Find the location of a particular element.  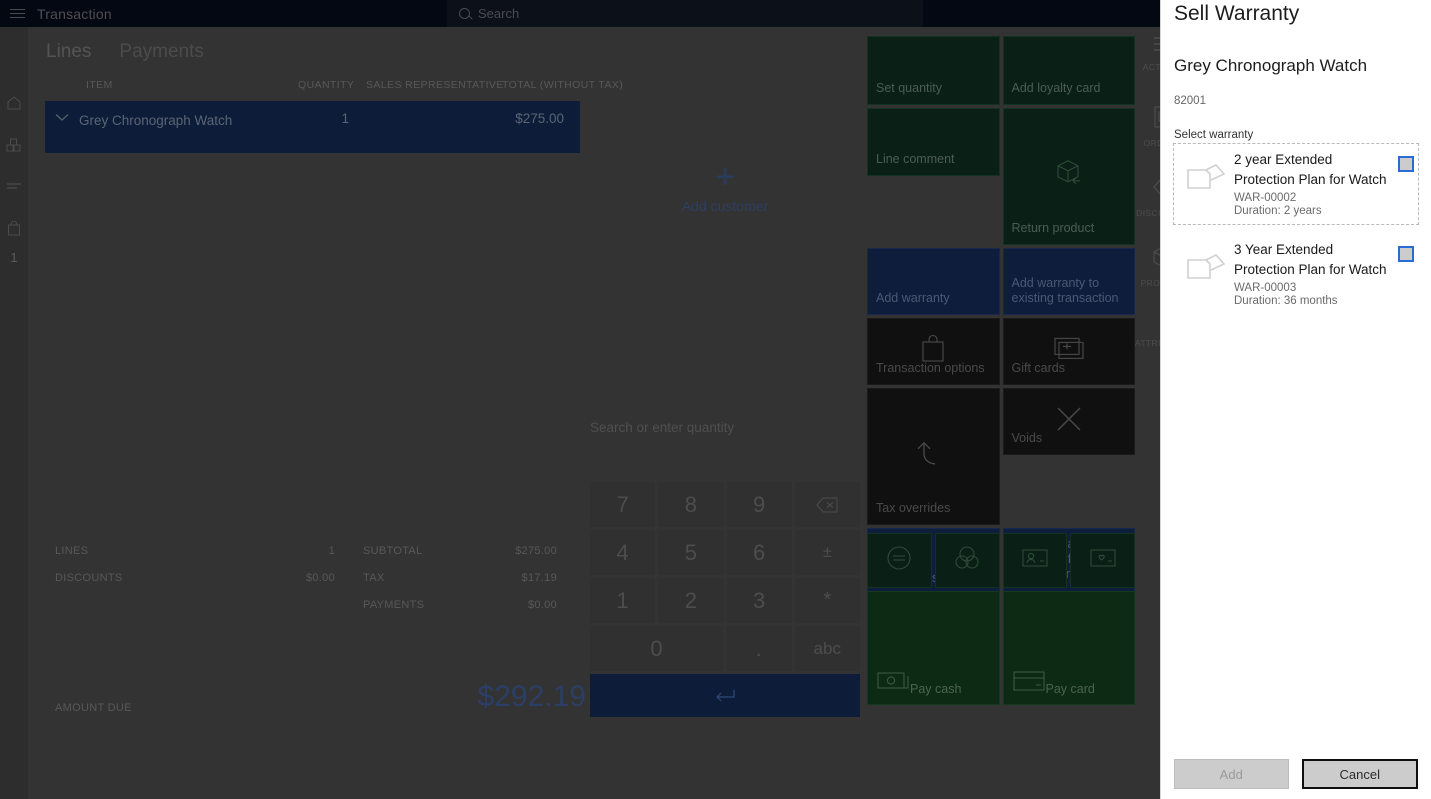

key-8: 8 is located at coordinates (691, 504).